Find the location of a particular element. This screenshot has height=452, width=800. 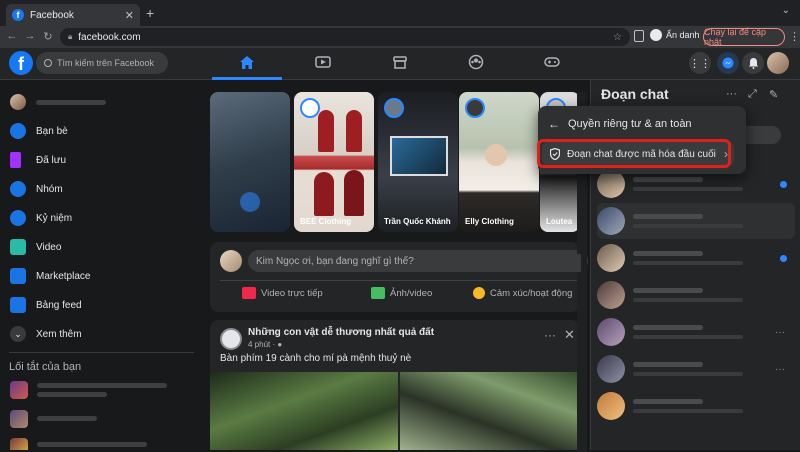

watch-icon is located at coordinates (323, 62).